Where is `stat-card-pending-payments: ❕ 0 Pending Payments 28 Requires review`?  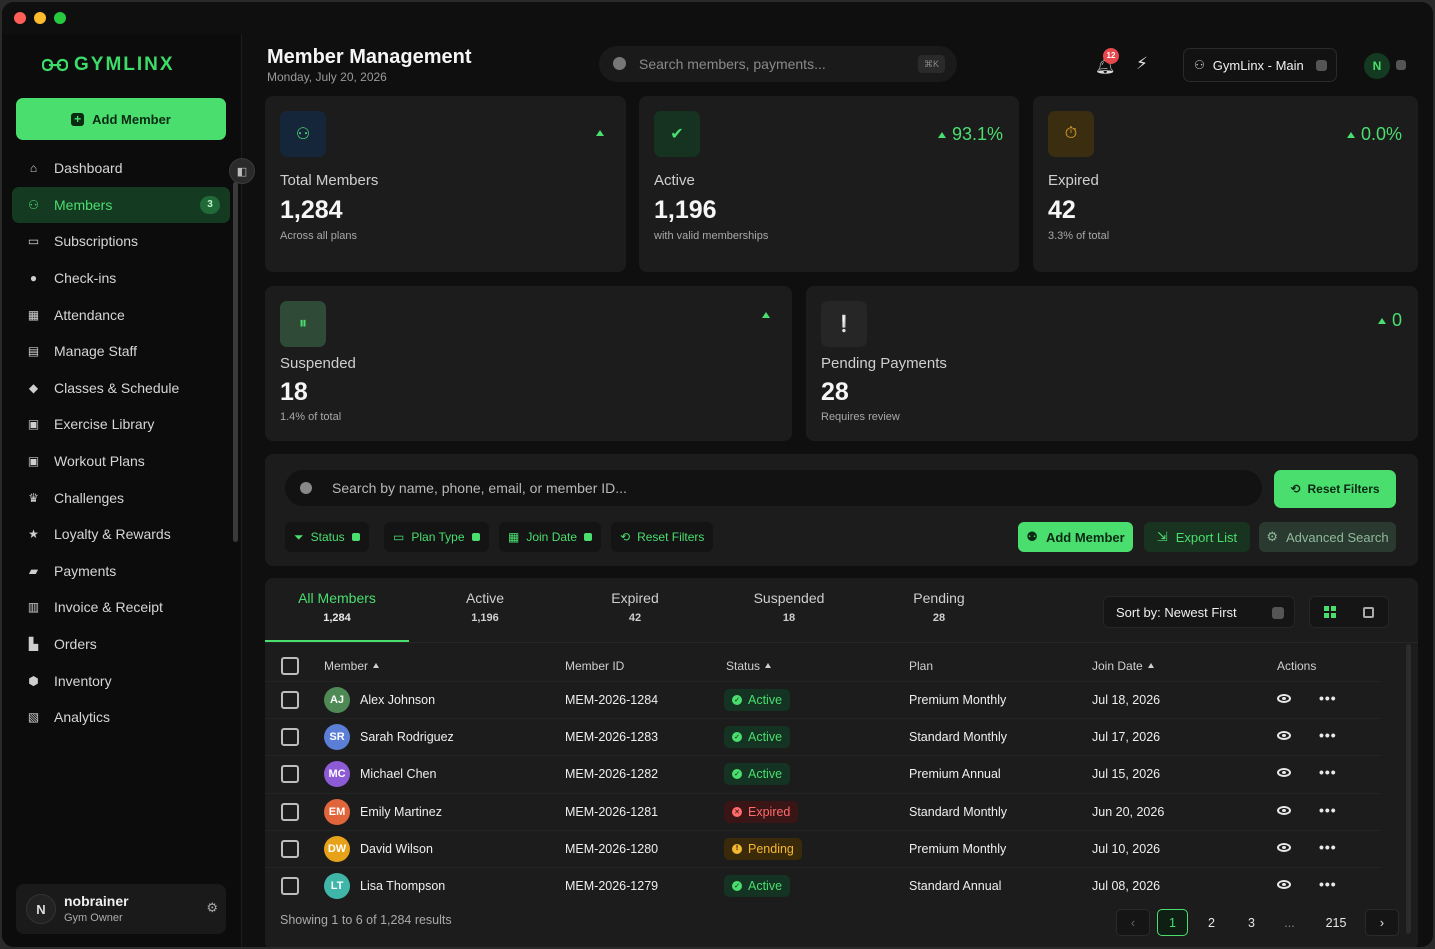 stat-card-pending-payments: ❕ 0 Pending Payments 28 Requires review is located at coordinates (1112, 363).